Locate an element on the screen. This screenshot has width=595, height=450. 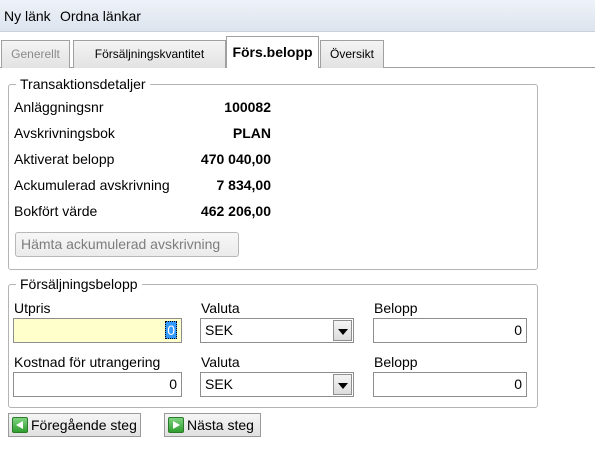
menu-bar: Ny länk Ordna länkar is located at coordinates (297, 16).